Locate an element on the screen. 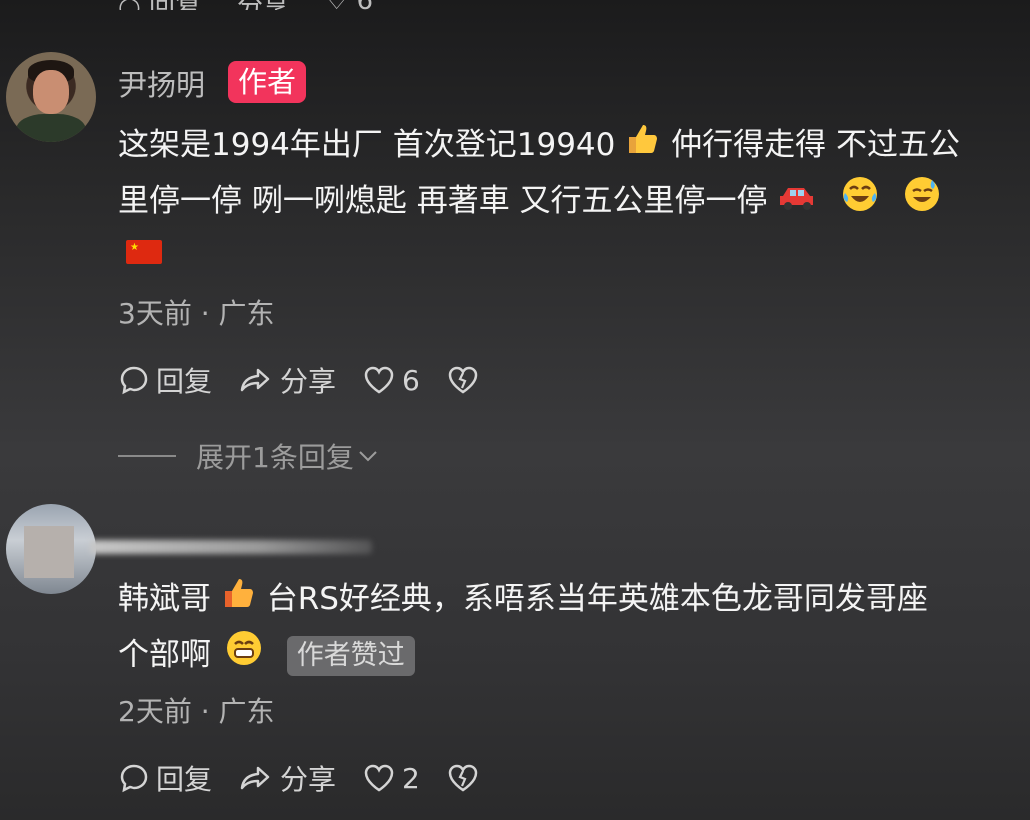  username: 尹扬明 is located at coordinates (161, 83).